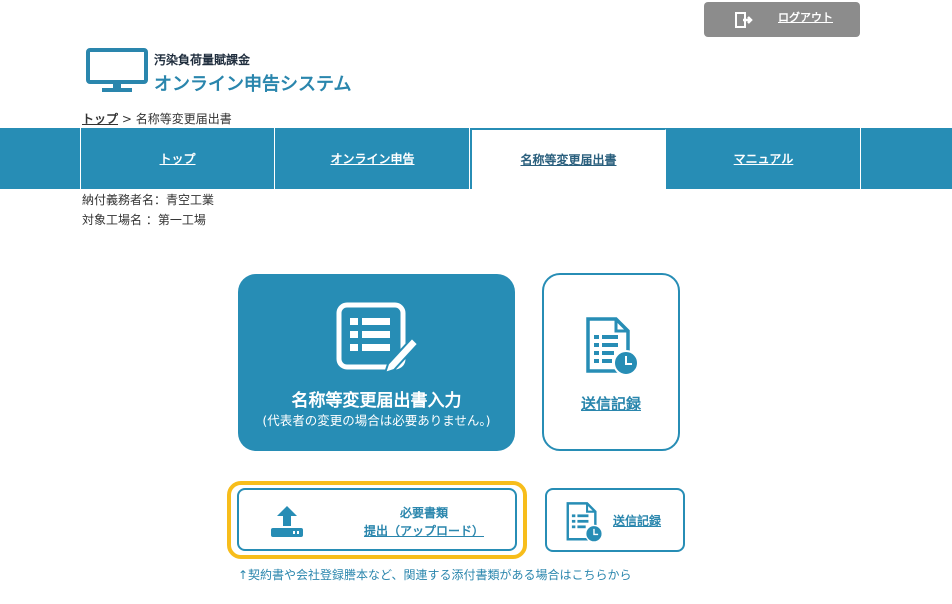 The width and height of the screenshot is (952, 604). What do you see at coordinates (423, 513) in the screenshot?
I see `upload-label-line1: 必要書類` at bounding box center [423, 513].